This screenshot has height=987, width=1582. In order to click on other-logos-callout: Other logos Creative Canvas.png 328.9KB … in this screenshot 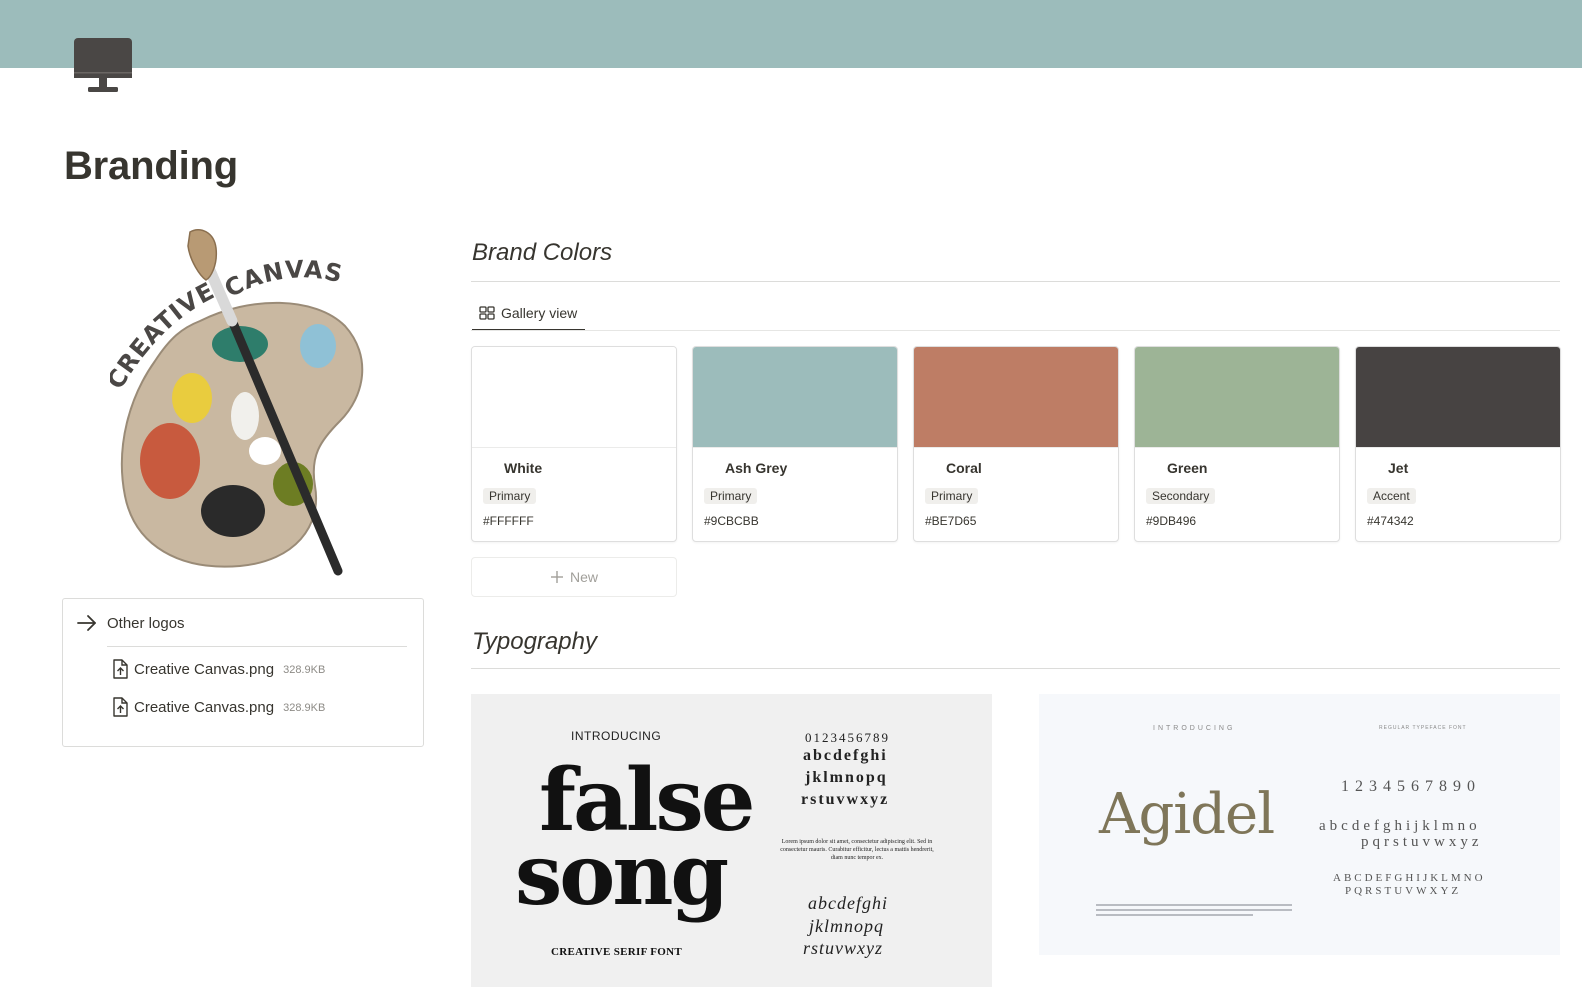, I will do `click(243, 672)`.